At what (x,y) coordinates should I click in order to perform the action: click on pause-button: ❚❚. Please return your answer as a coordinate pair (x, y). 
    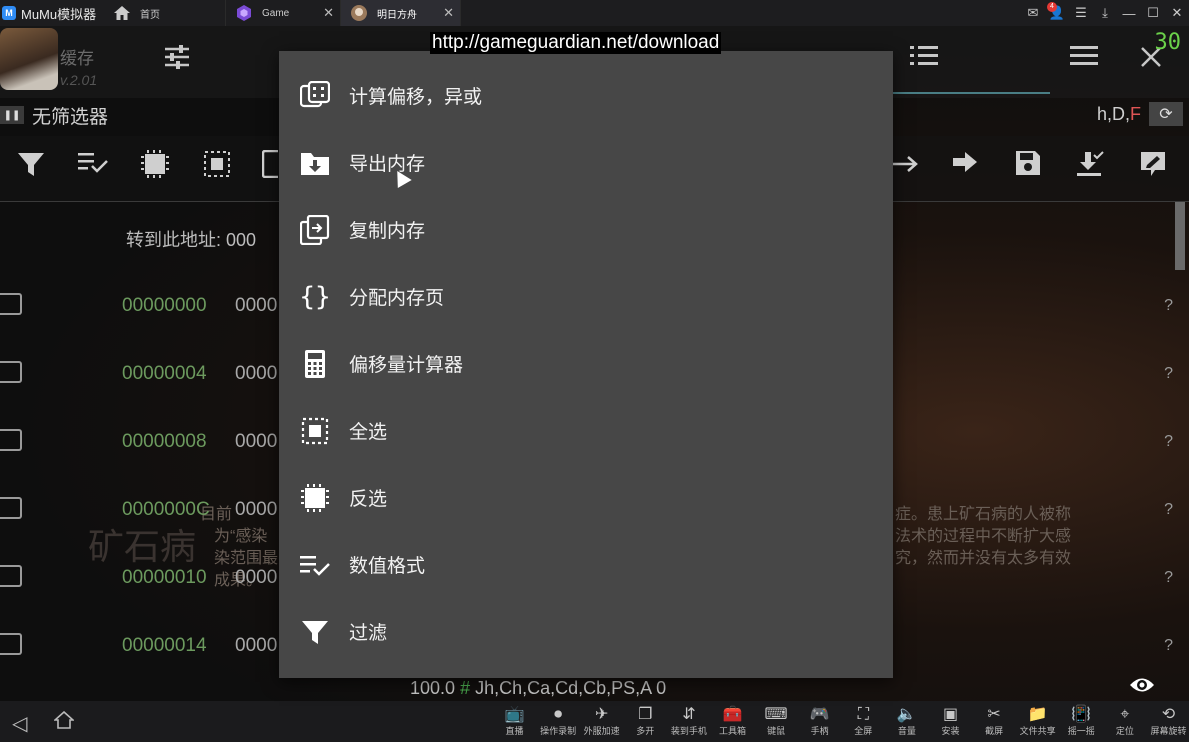
    Looking at the image, I should click on (12, 115).